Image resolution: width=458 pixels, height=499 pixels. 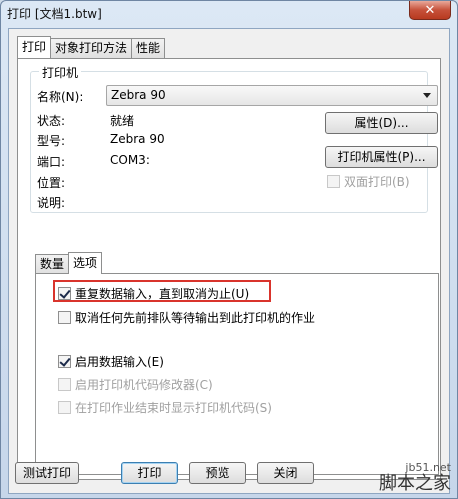 I want to click on top-tab-strip: 打印 对象打印方法 性能, so click(x=91, y=47).